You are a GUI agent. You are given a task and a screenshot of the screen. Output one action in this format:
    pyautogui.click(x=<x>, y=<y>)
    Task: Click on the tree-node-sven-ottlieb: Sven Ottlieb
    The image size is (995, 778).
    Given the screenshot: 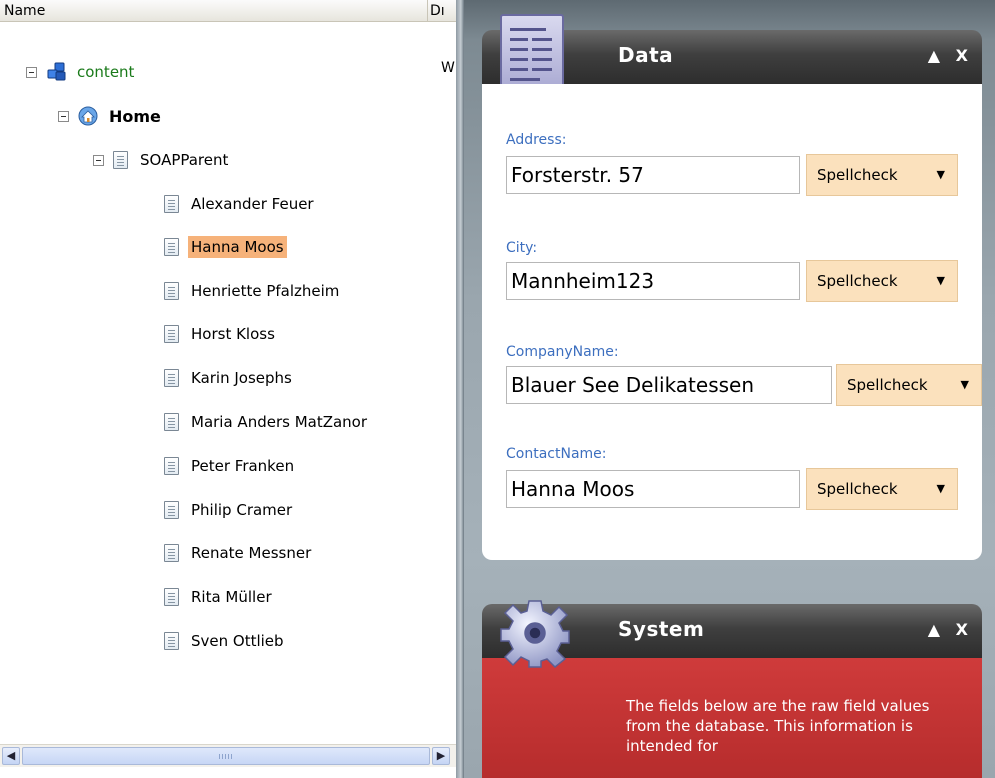 What is the action you would take?
    pyautogui.click(x=225, y=641)
    